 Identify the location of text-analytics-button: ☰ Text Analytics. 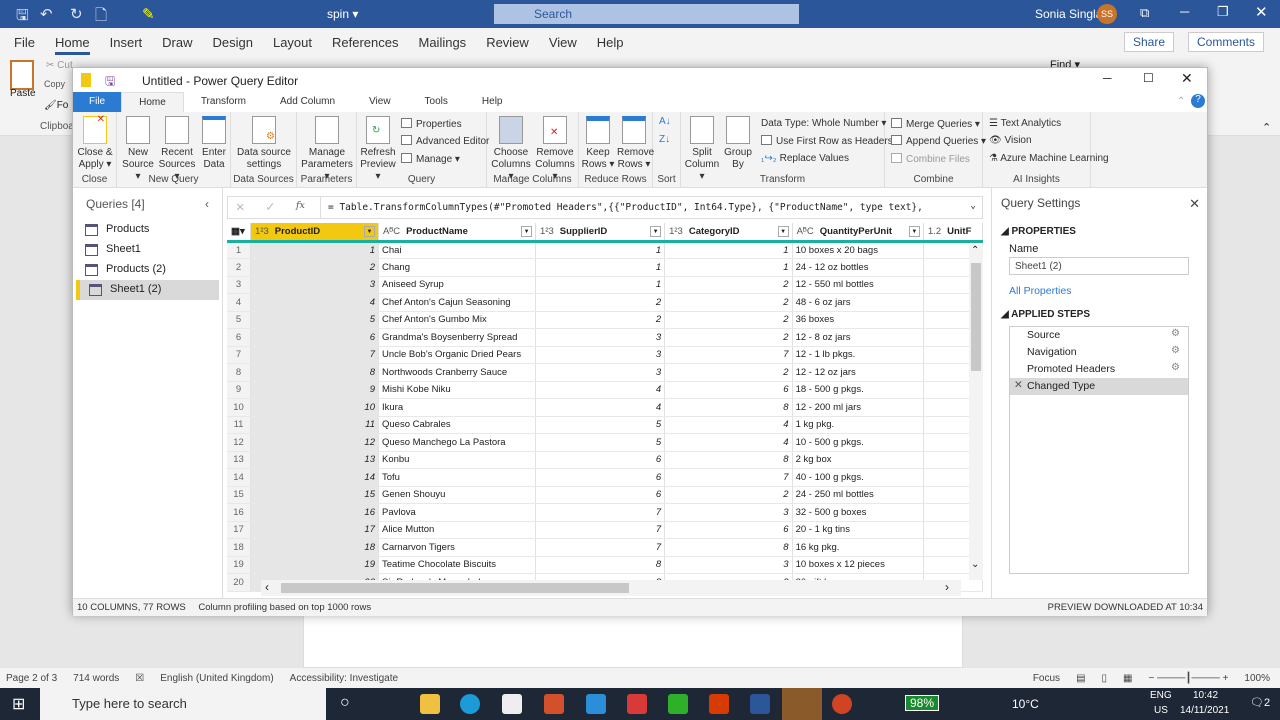
(1025, 123).